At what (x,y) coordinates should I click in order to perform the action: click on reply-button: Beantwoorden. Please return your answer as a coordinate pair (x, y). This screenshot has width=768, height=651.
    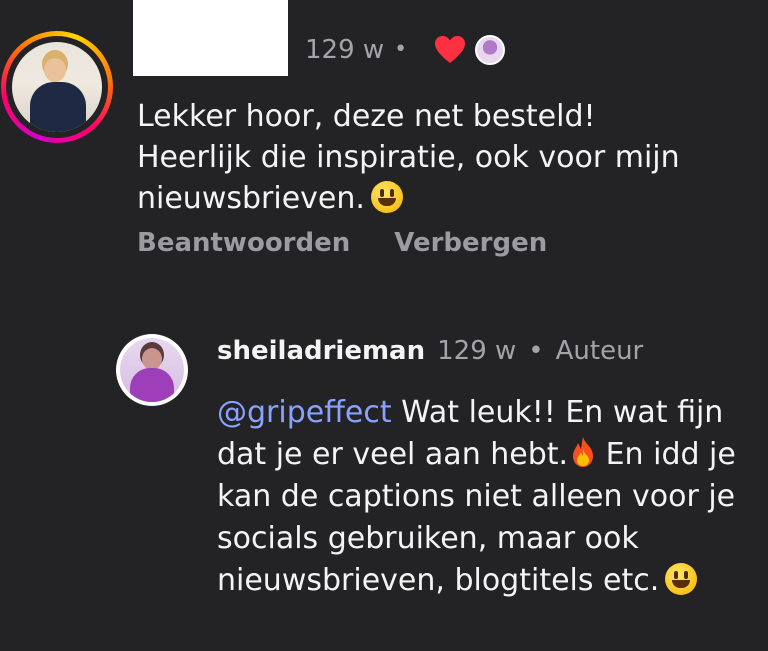
    Looking at the image, I should click on (243, 243).